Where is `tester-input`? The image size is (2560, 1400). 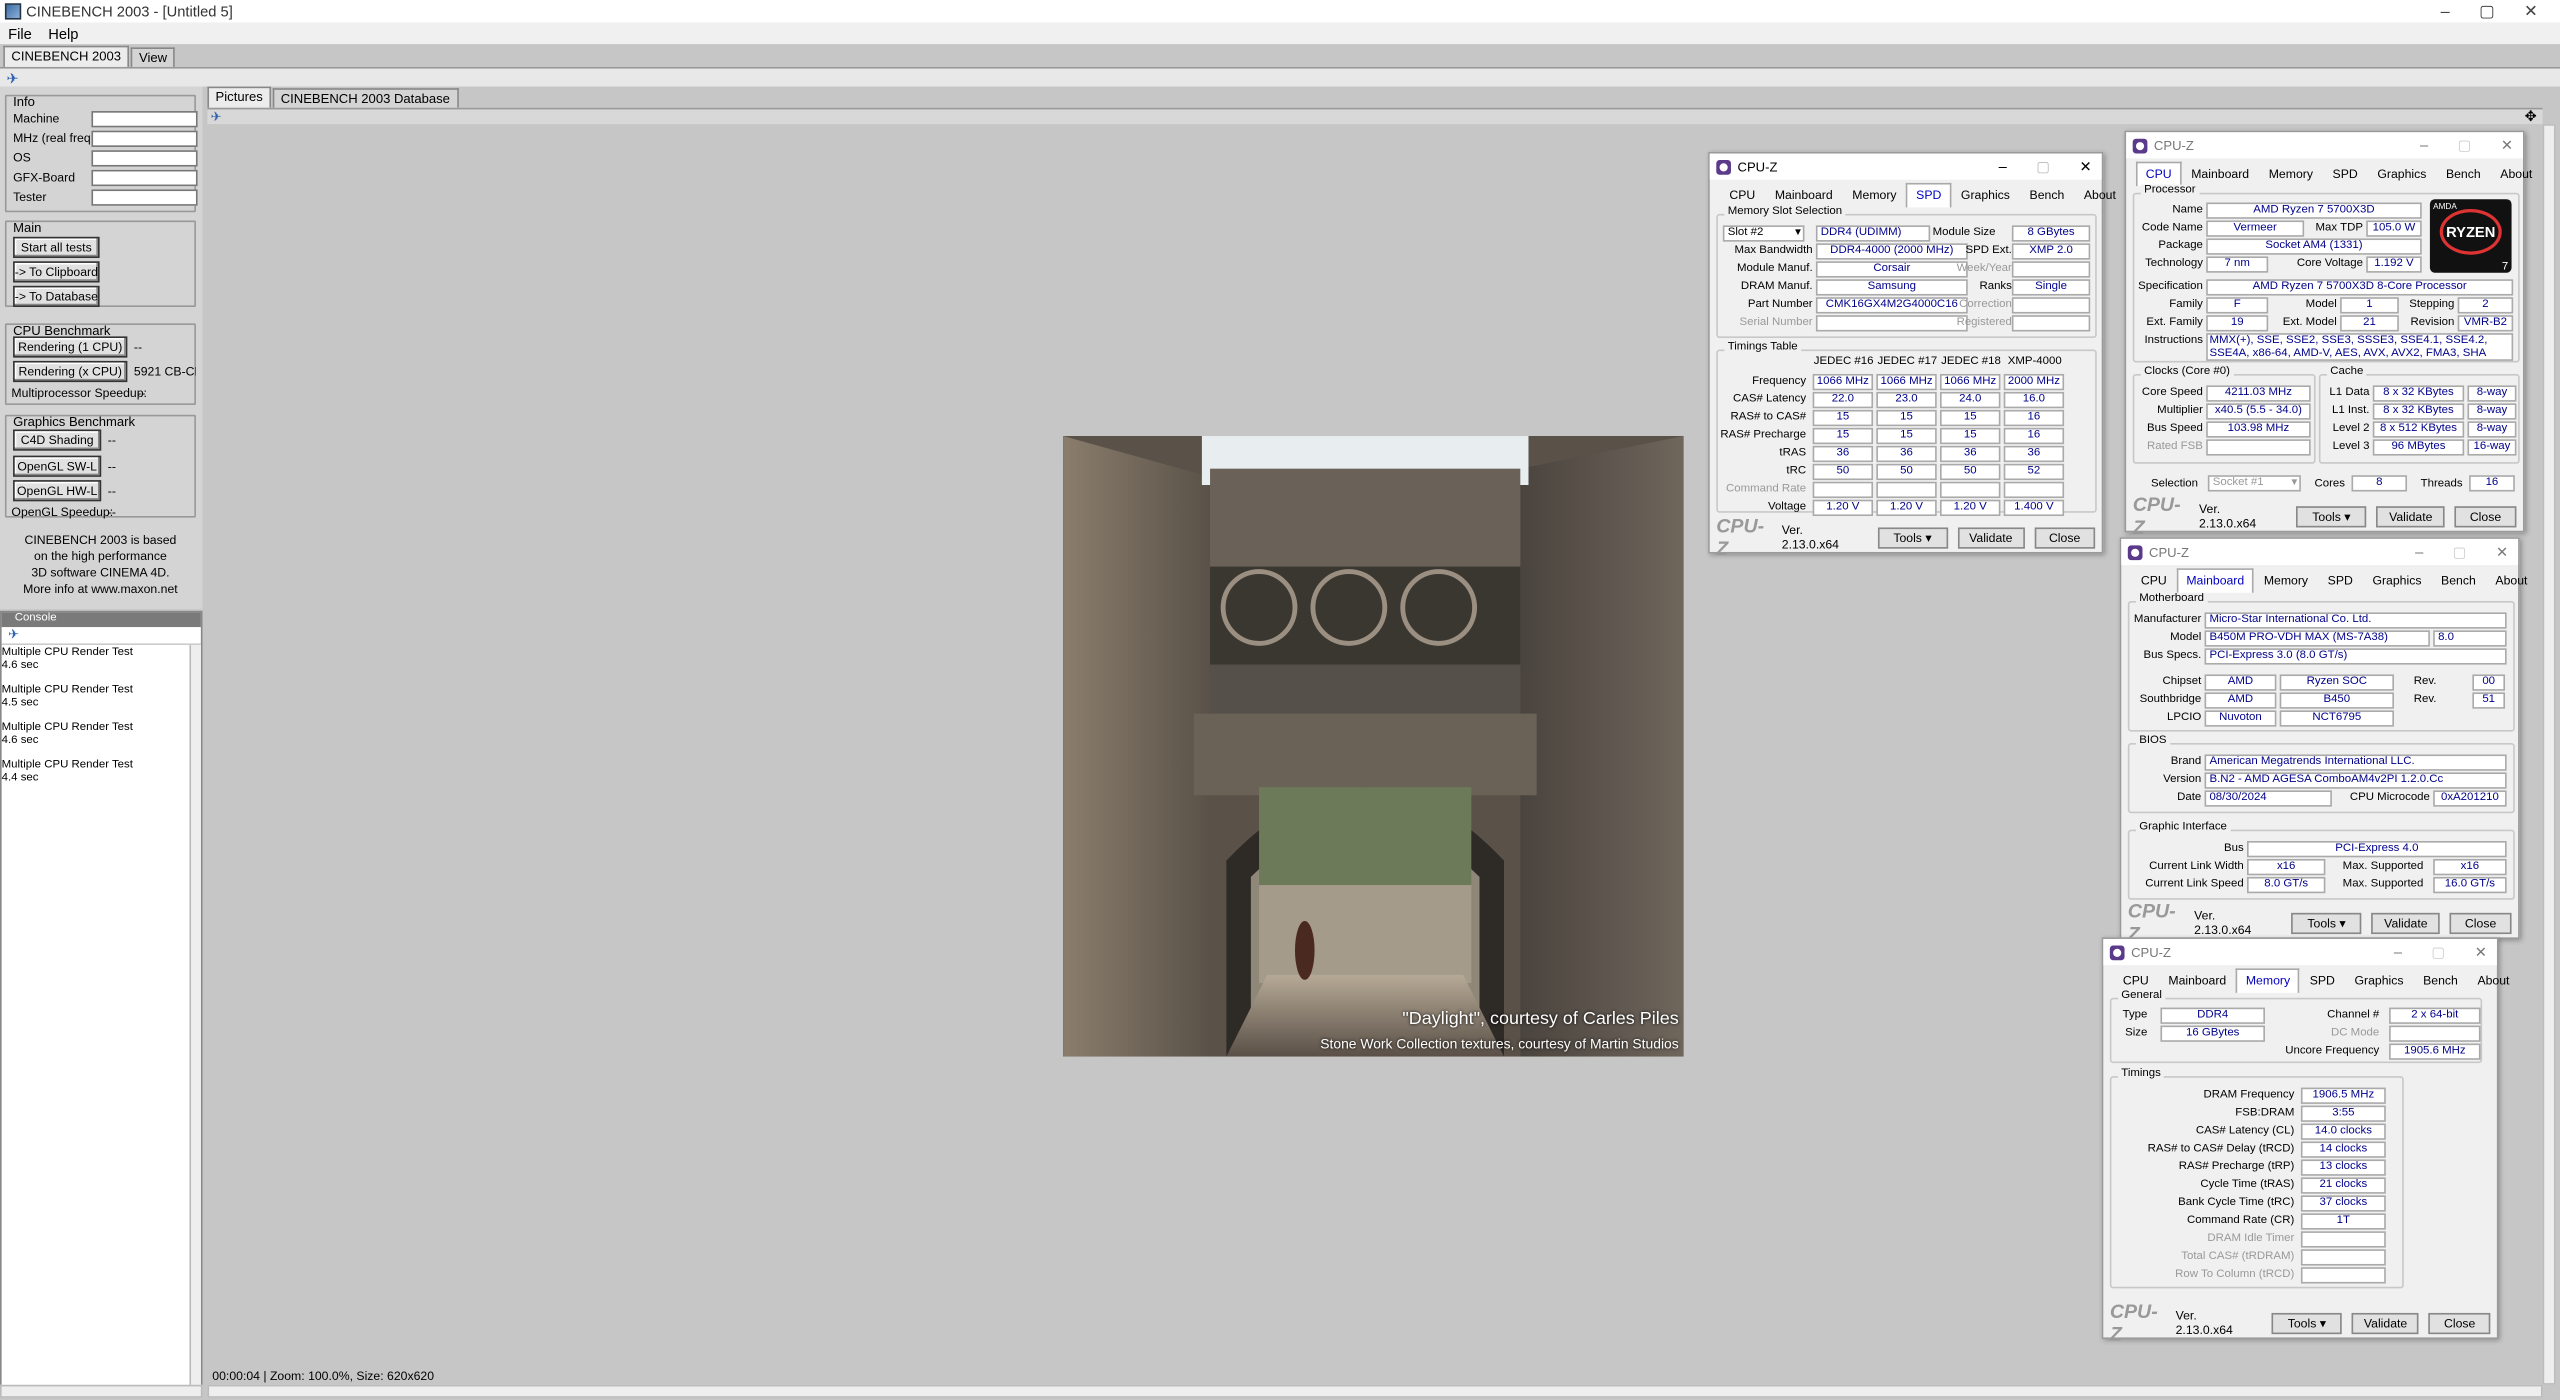 tester-input is located at coordinates (144, 197).